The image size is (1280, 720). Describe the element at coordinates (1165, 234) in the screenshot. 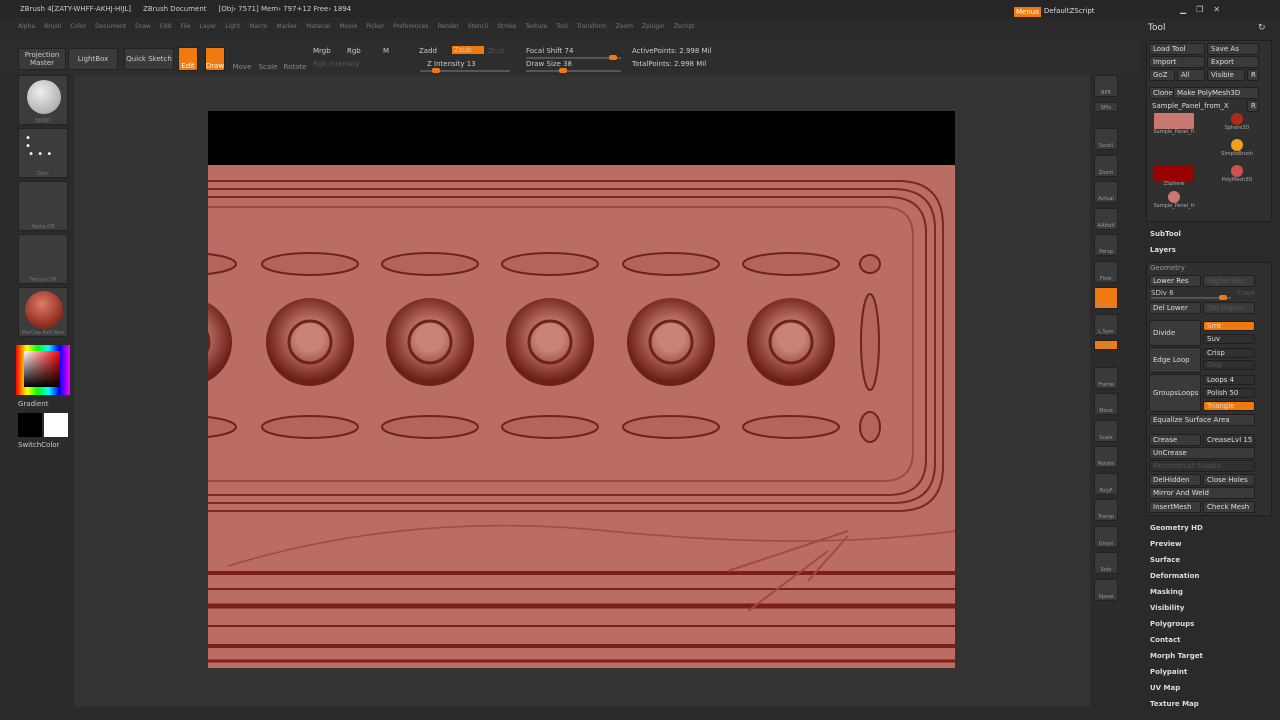

I see `subtool-section: SubTool` at that location.